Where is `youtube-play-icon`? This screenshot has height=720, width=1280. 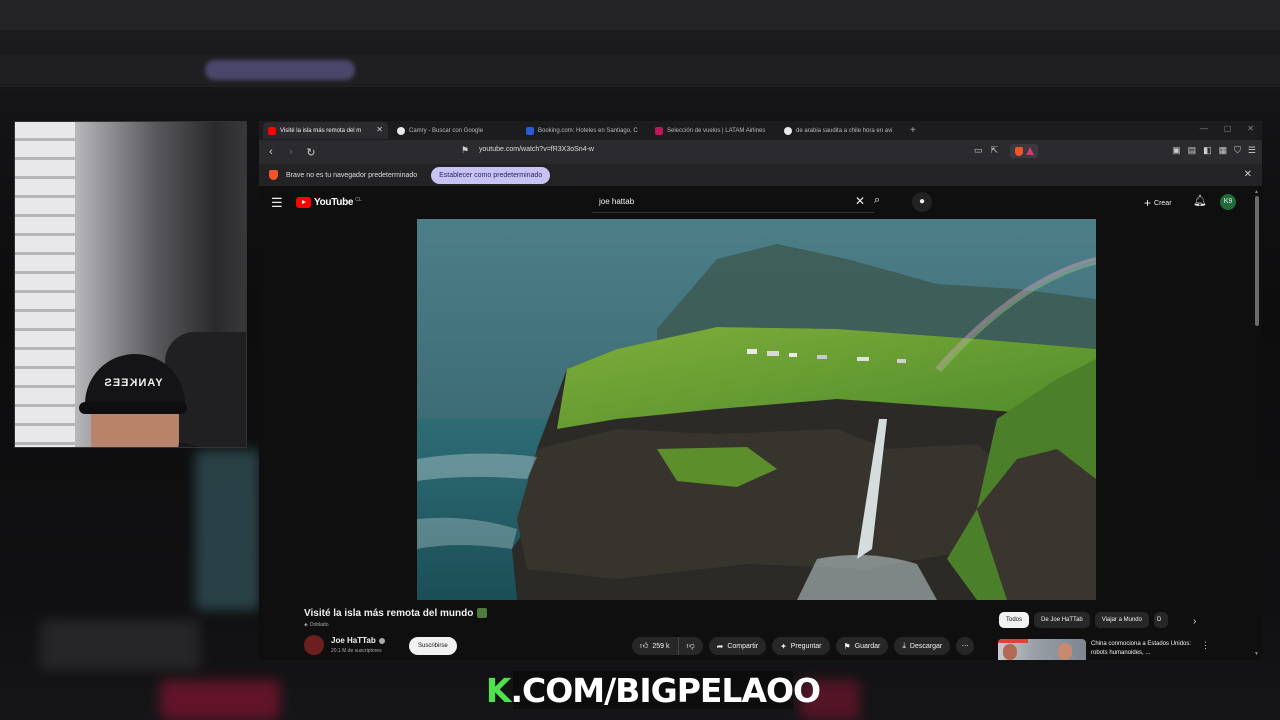 youtube-play-icon is located at coordinates (303, 202).